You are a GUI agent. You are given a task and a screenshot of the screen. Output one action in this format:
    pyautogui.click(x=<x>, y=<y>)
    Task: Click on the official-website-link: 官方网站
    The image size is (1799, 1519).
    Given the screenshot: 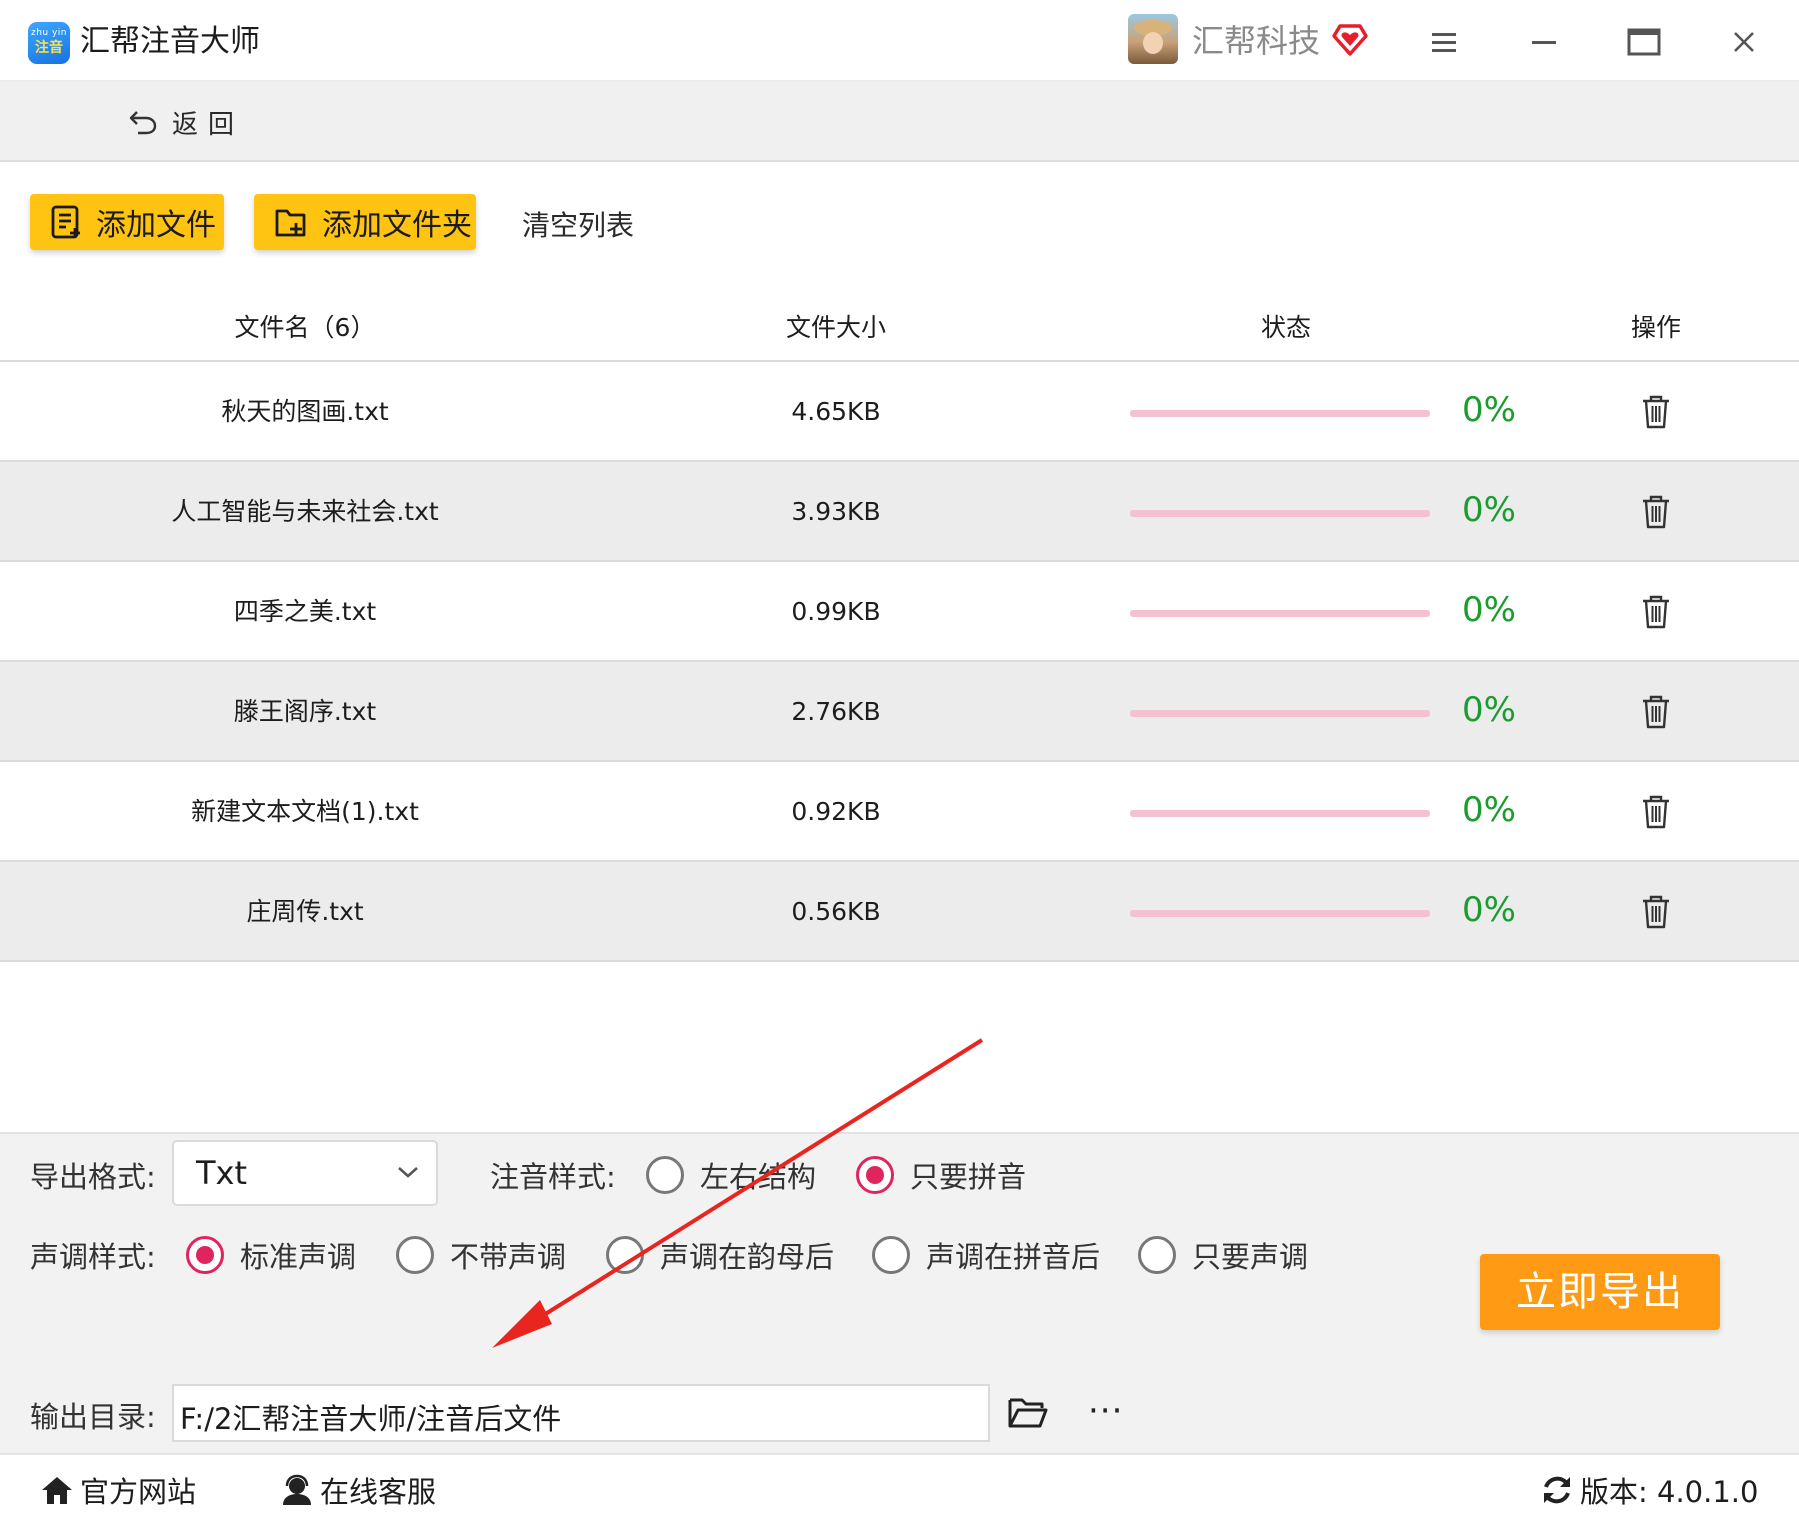 What is the action you would take?
    pyautogui.click(x=118, y=1490)
    